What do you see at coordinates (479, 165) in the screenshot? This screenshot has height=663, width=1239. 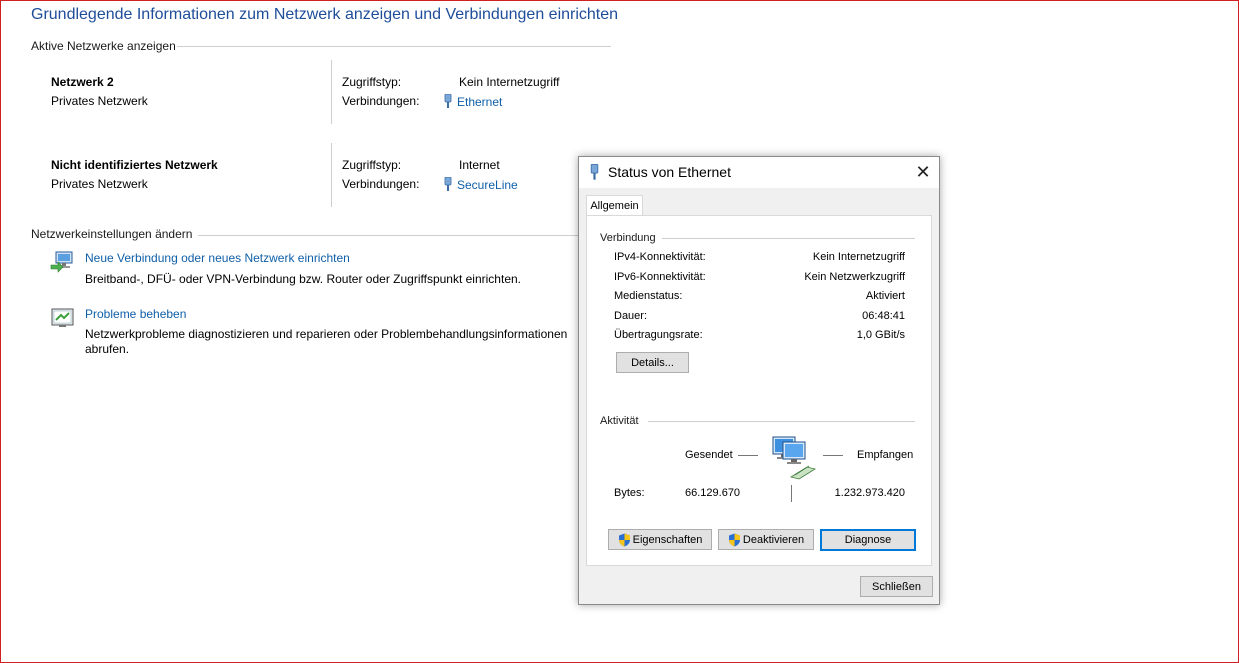 I see `access-type-value: Internet` at bounding box center [479, 165].